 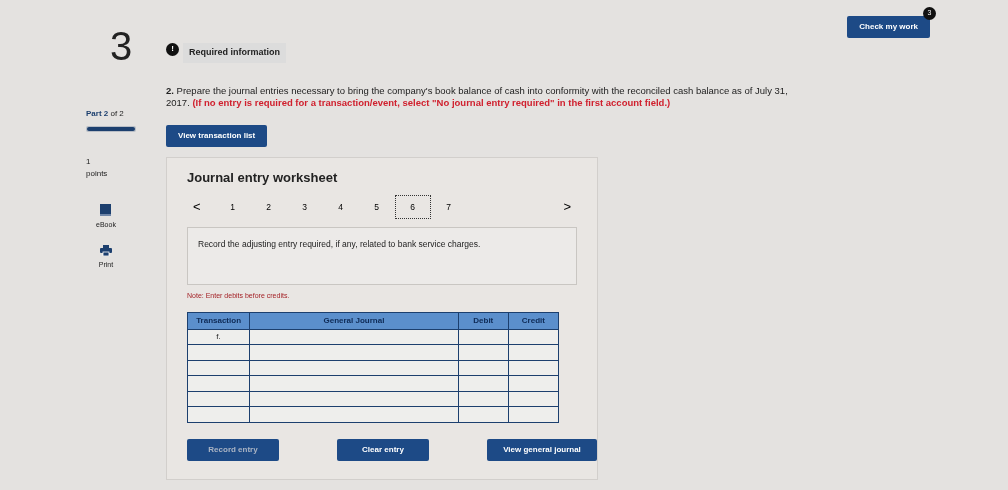 I want to click on prompt-text: Record the adjusting entry required, if any, related to bank service charges., so click(x=339, y=244).